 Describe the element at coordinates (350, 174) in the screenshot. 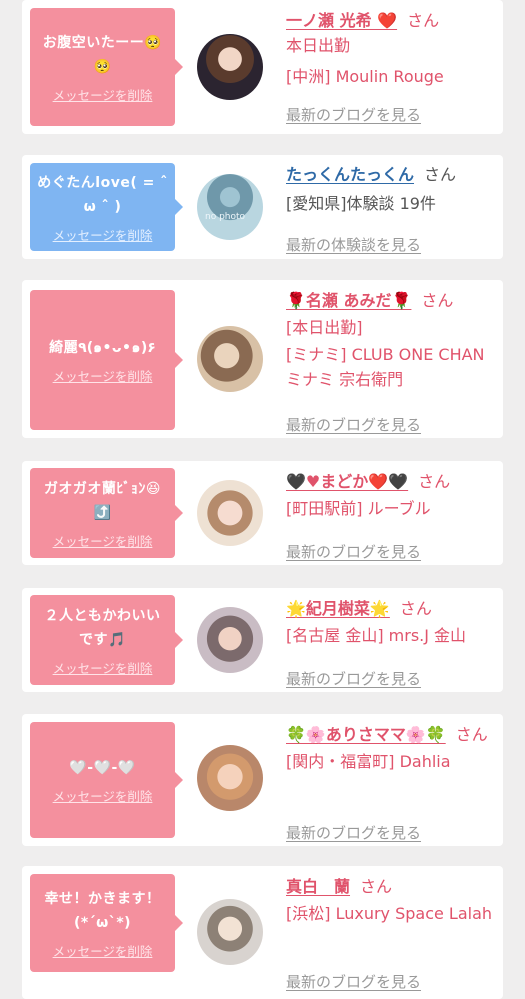

I see `profile-name-link: たっくんたっくん` at that location.